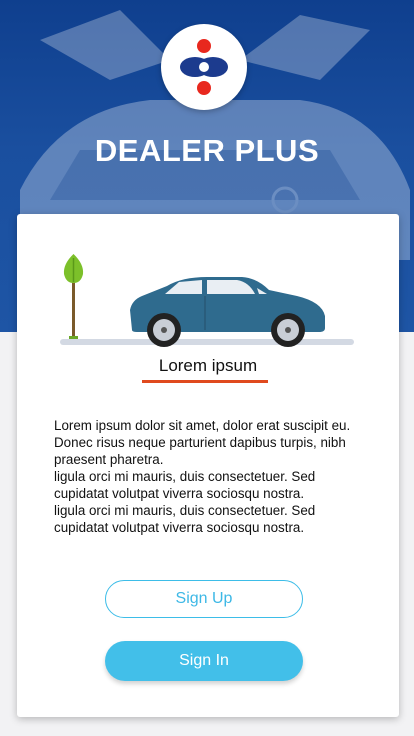 The width and height of the screenshot is (414, 736). Describe the element at coordinates (227, 312) in the screenshot. I see `car-icon` at that location.